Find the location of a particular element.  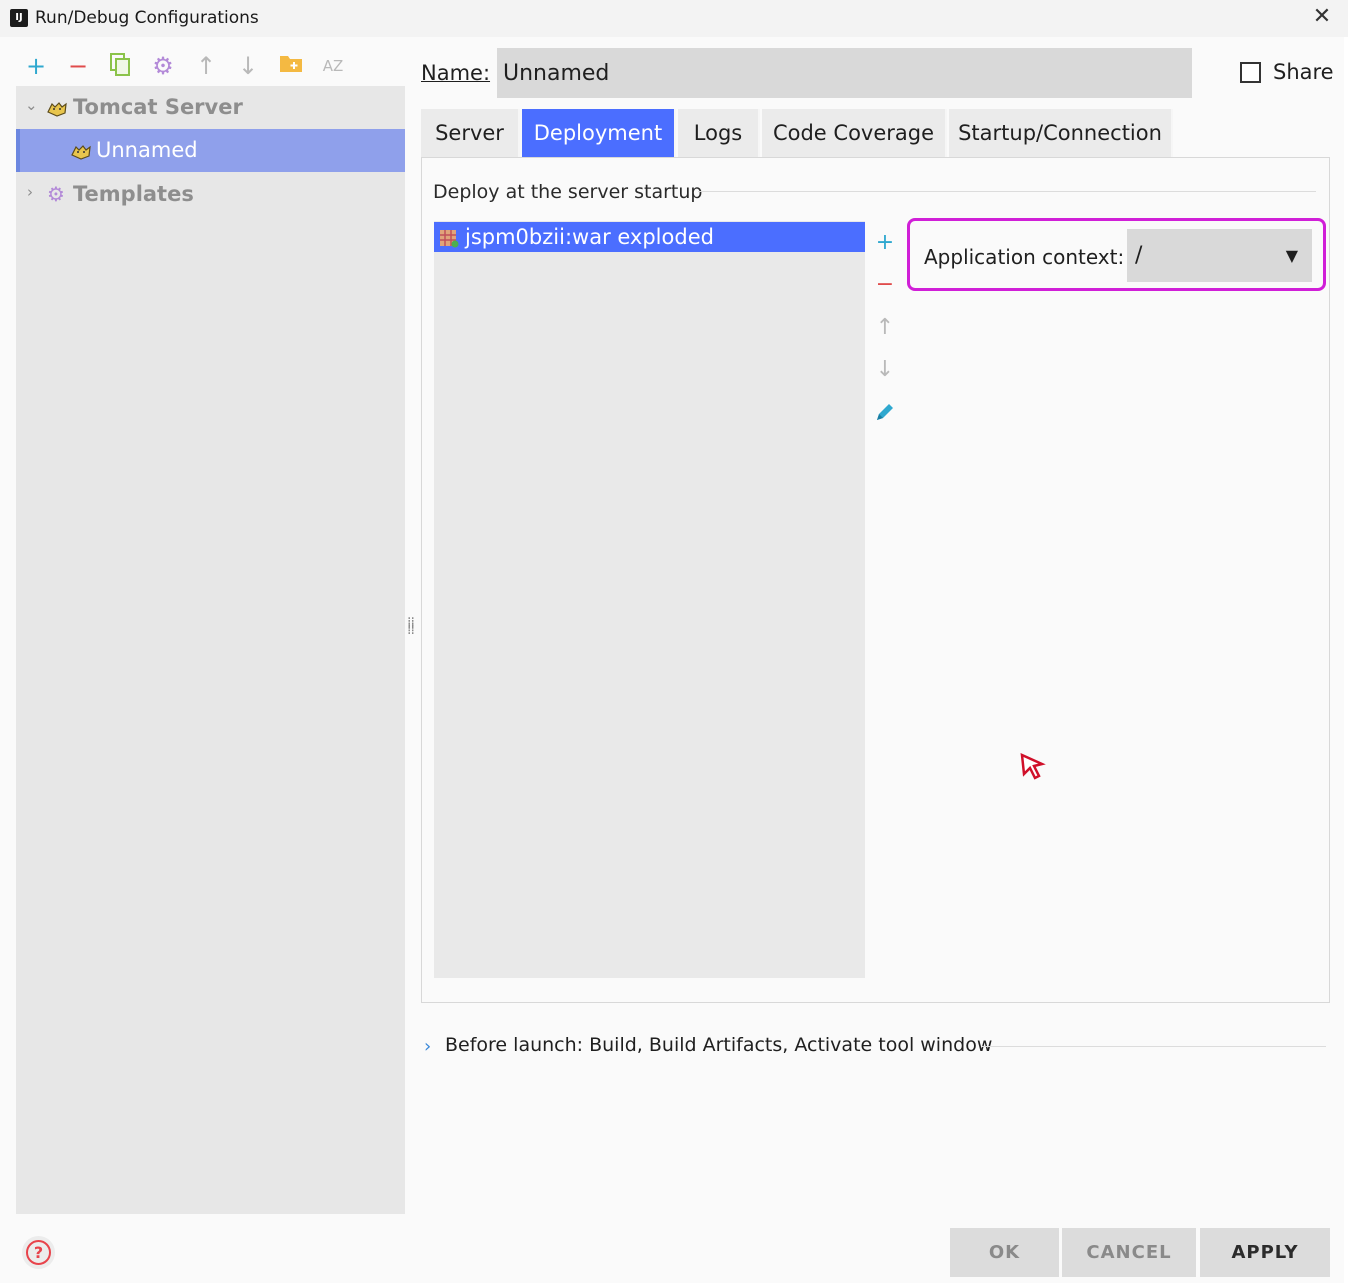

gear-icon: ⚙ is located at coordinates (56, 194).